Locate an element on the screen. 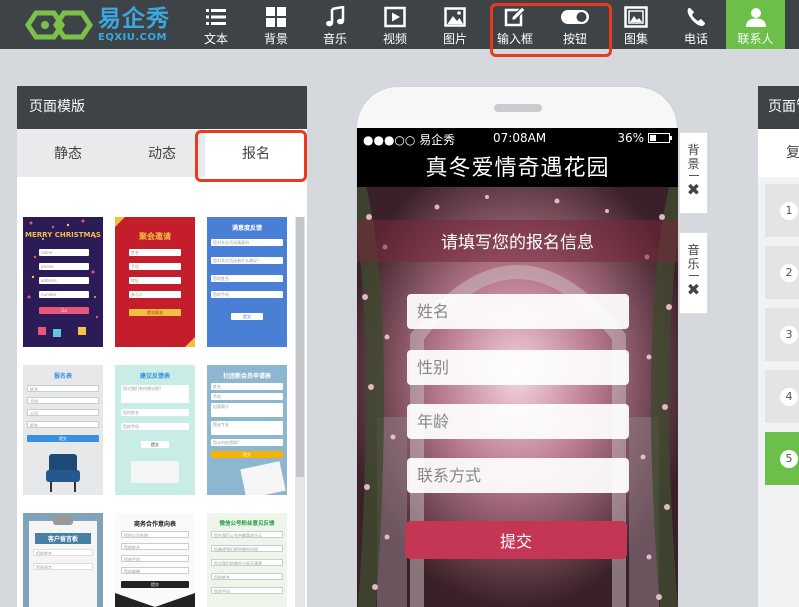 This screenshot has width=799, height=607. template-field: 擅长专长 is located at coordinates (247, 428).